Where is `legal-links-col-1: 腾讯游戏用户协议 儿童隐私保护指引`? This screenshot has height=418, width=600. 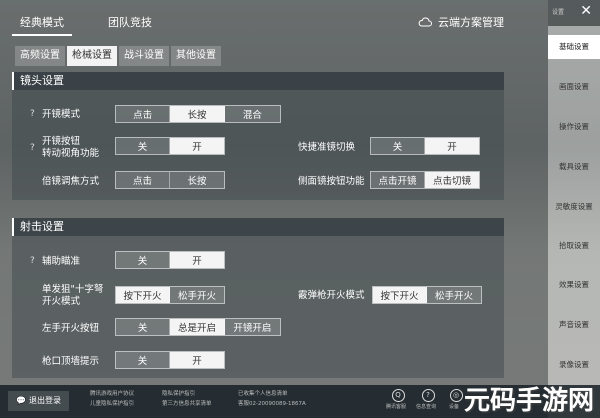 legal-links-col-1: 腾讯游戏用户协议 儿童隐私保护指引 is located at coordinates (112, 399).